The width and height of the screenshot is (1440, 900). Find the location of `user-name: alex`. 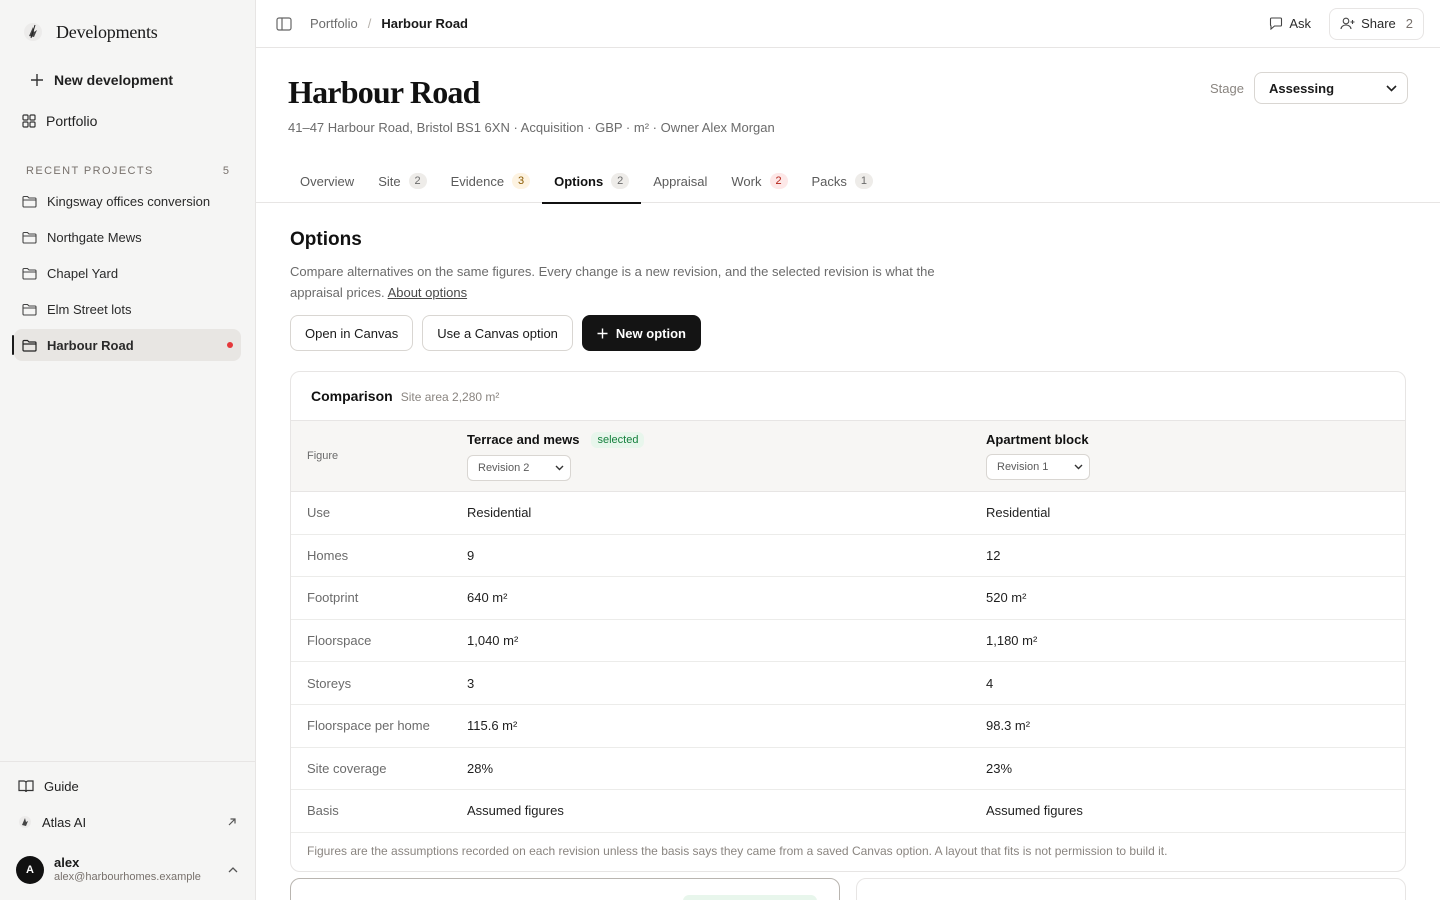

user-name: alex is located at coordinates (67, 862).